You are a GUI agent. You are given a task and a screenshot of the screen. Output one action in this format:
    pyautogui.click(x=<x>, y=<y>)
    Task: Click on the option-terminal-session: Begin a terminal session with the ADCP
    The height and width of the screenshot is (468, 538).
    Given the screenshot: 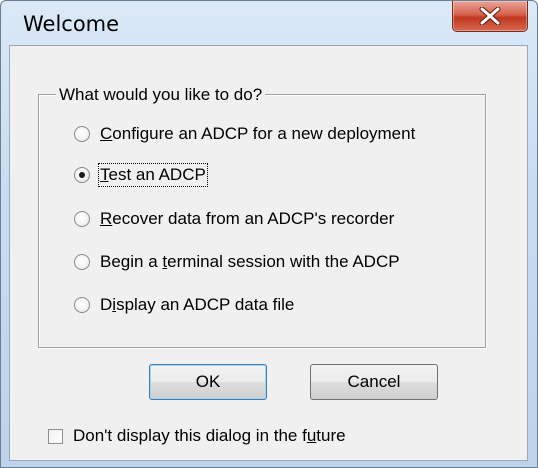 What is the action you would take?
    pyautogui.click(x=237, y=262)
    